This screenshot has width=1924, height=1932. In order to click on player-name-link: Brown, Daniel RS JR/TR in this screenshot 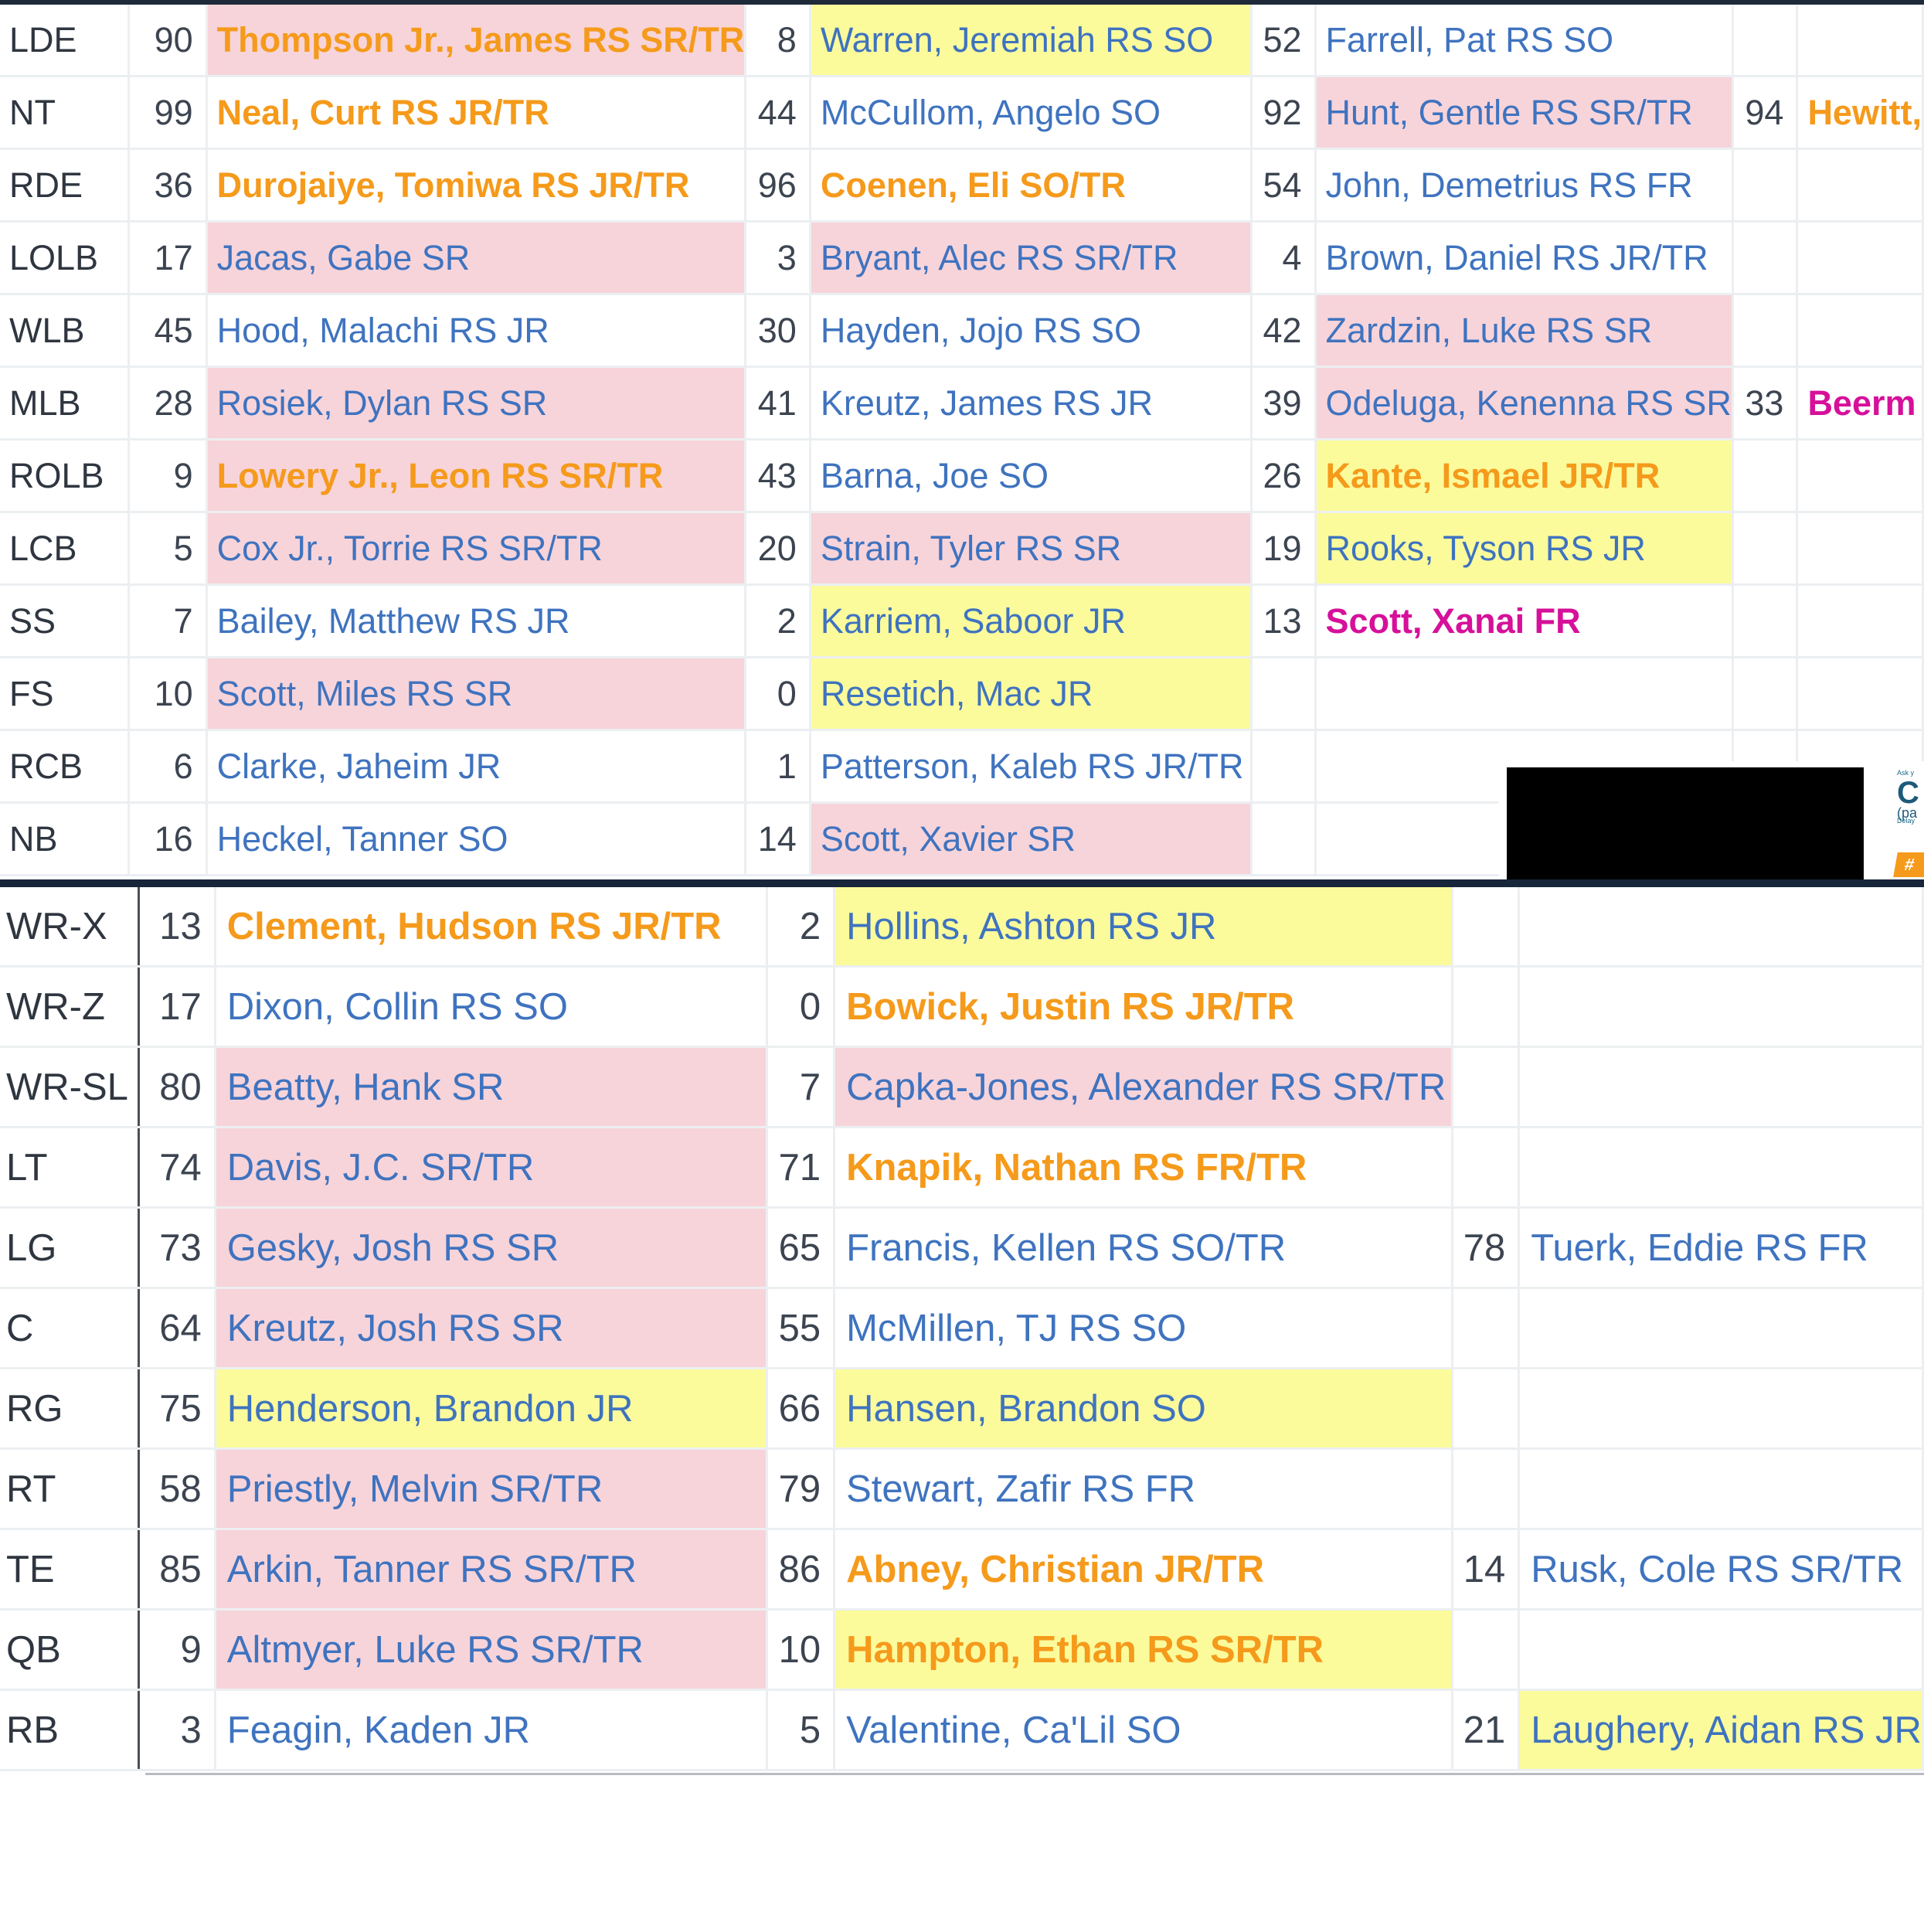, I will do `click(1524, 258)`.